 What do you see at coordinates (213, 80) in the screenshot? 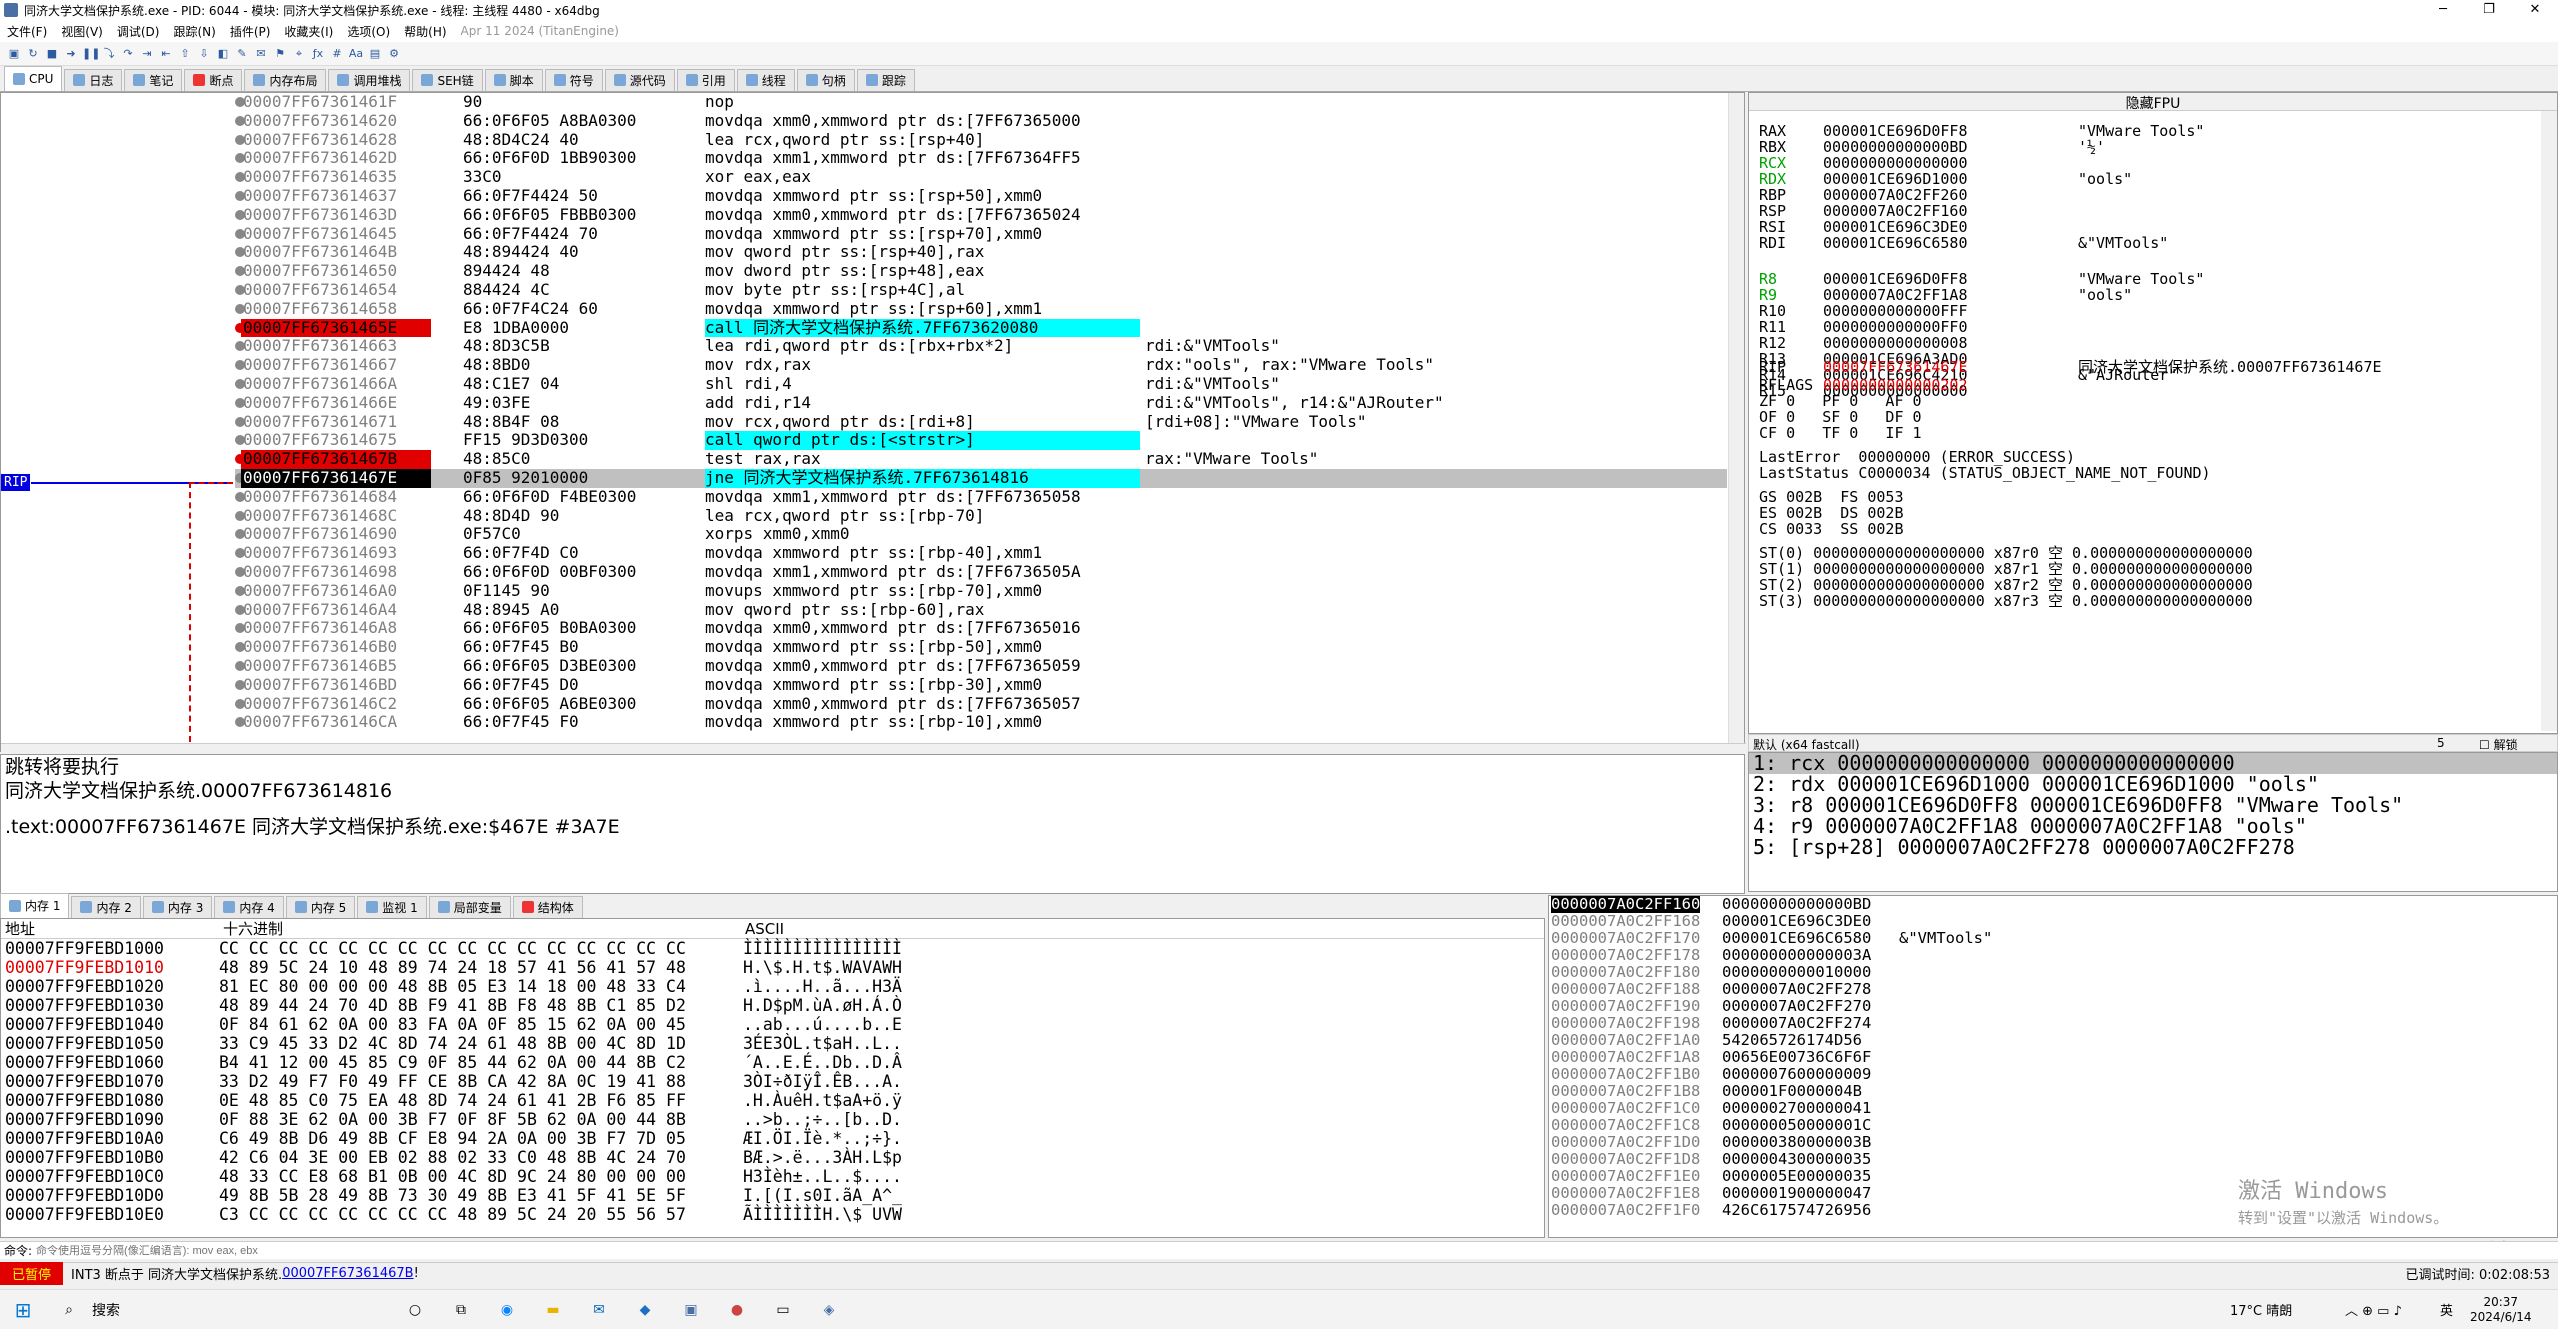
I see `tab-breakpoints: 断点` at bounding box center [213, 80].